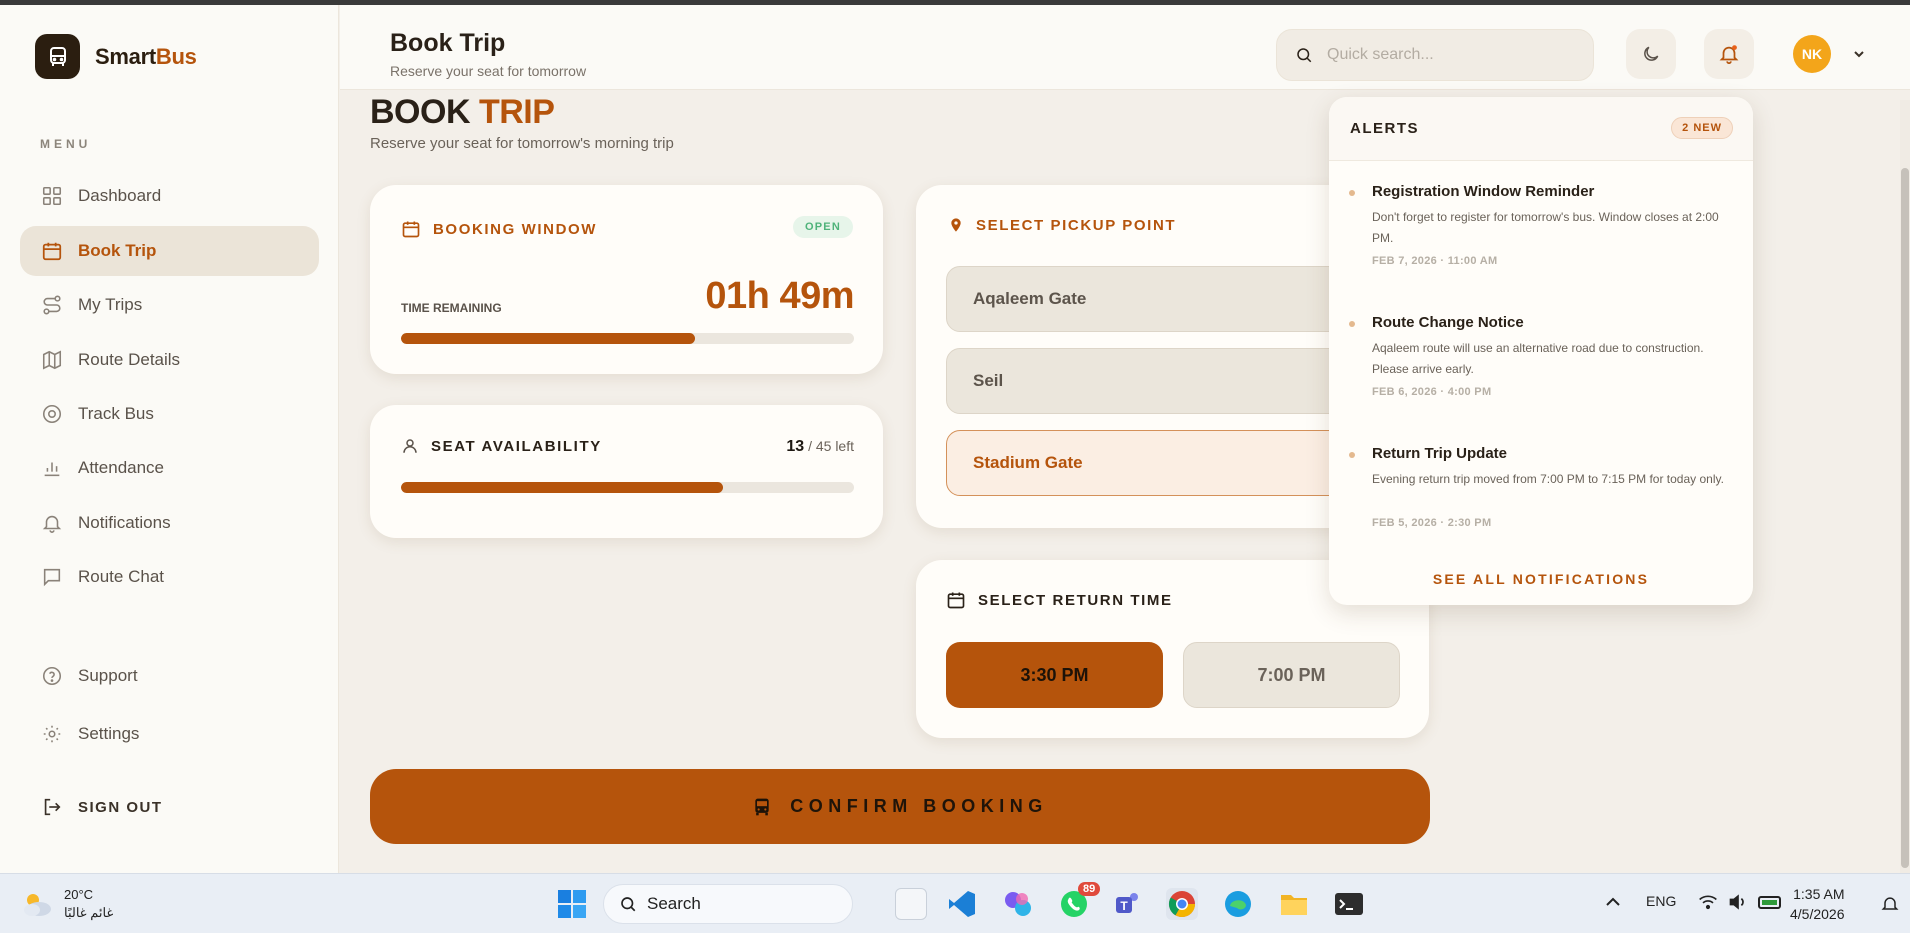  What do you see at coordinates (1294, 904) in the screenshot?
I see `file-explorer-icon` at bounding box center [1294, 904].